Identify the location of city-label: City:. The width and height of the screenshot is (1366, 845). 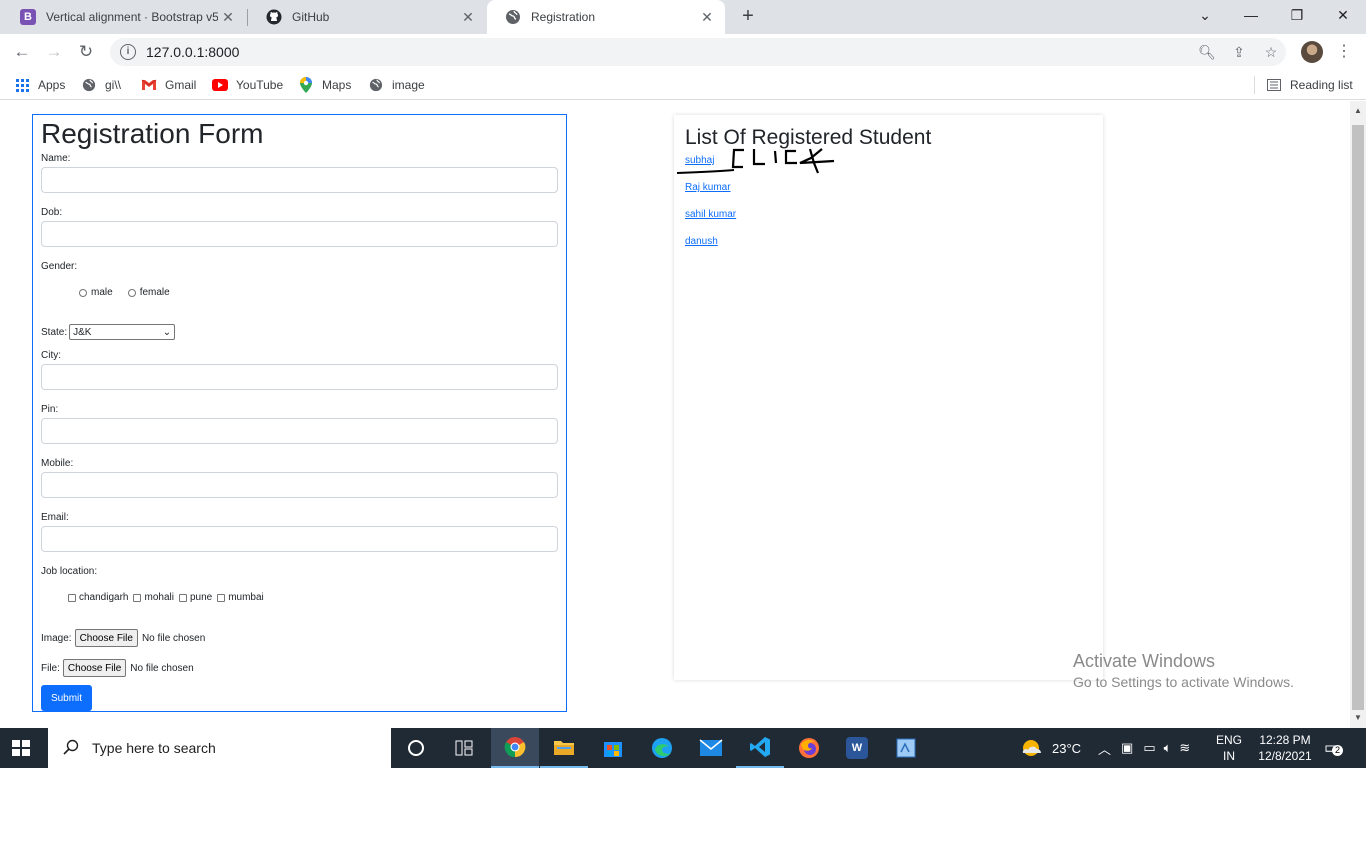
(51, 355).